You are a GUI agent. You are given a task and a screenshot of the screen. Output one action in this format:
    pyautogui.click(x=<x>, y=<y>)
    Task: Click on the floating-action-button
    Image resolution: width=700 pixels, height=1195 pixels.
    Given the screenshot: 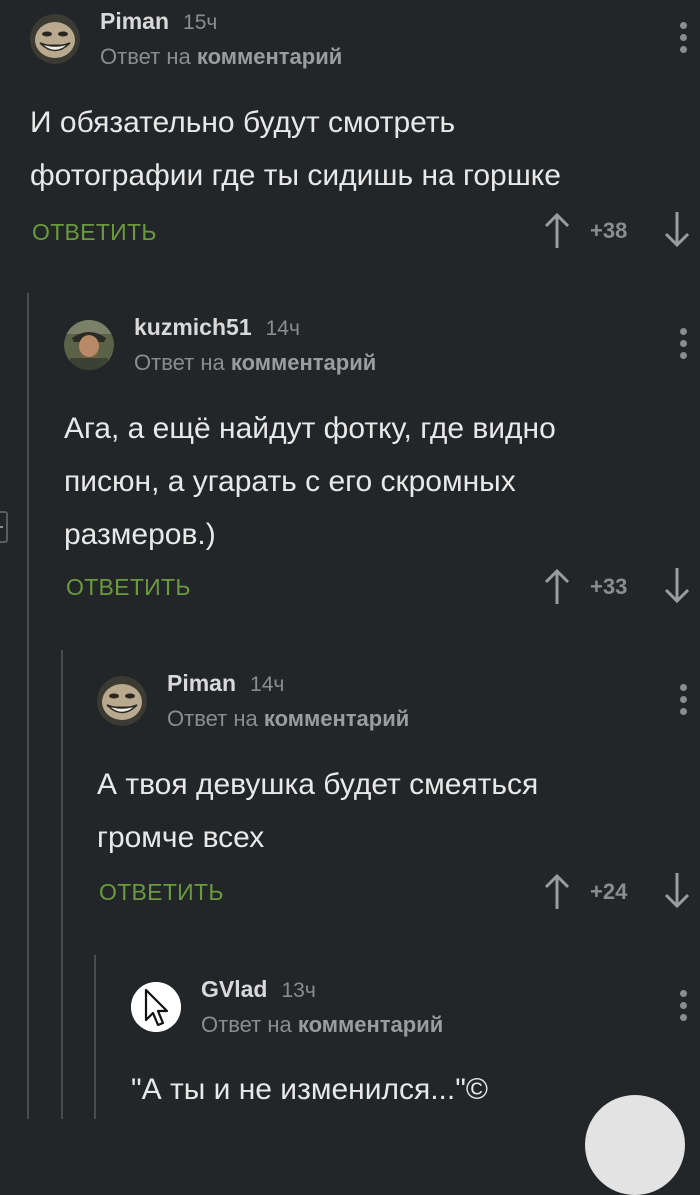 What is the action you would take?
    pyautogui.click(x=635, y=1145)
    